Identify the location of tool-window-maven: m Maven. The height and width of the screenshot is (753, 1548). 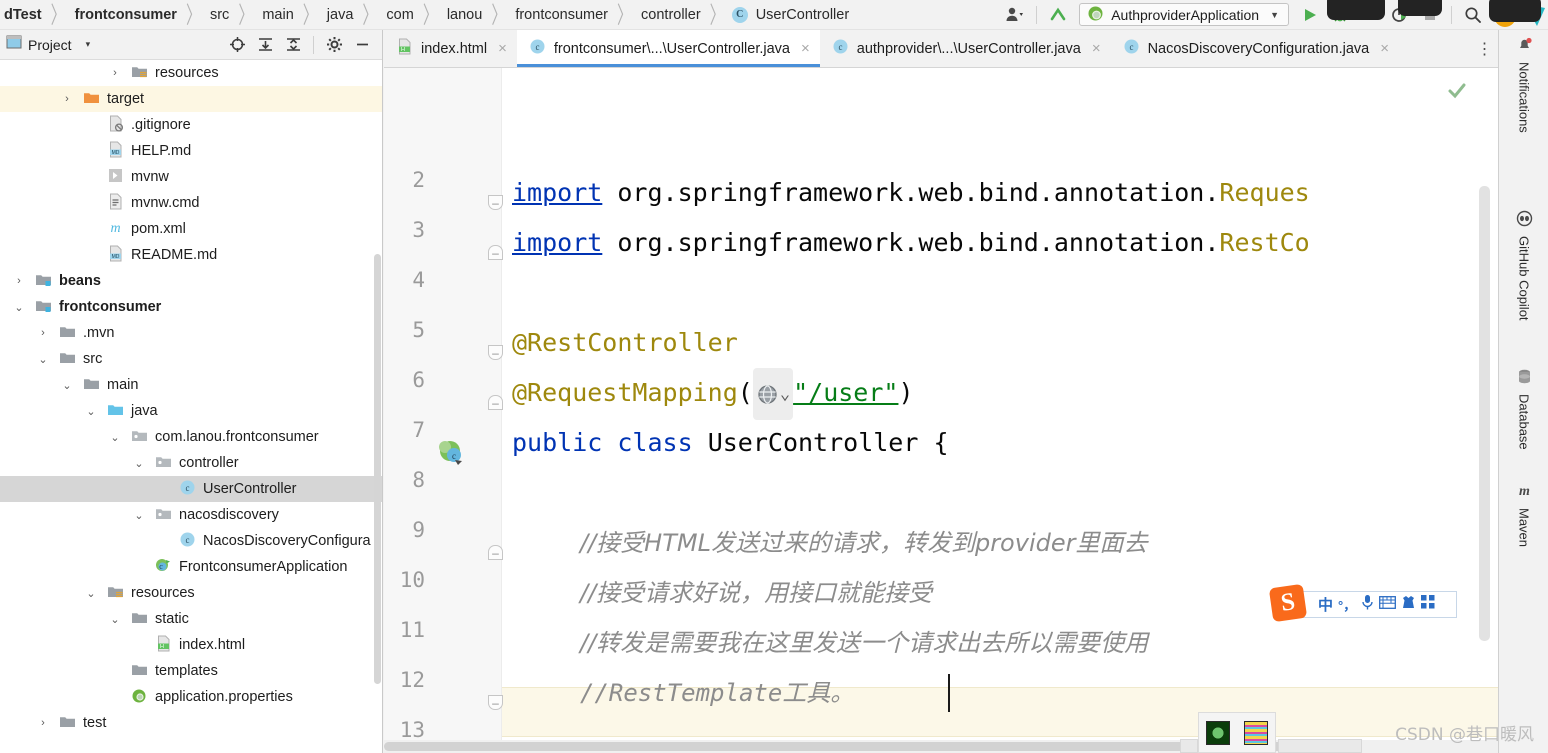
(1523, 514).